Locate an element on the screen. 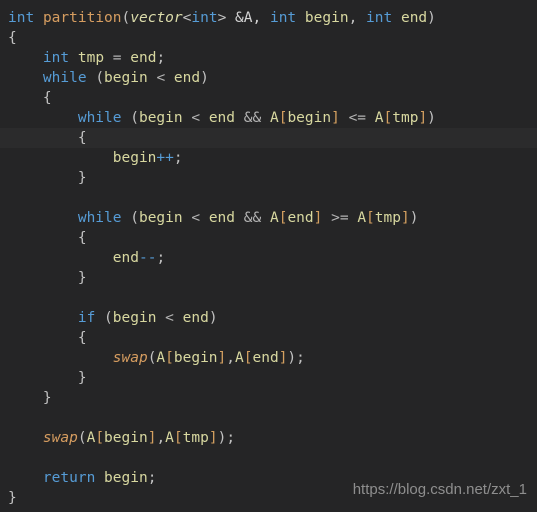 The height and width of the screenshot is (512, 537). code-token-punc: > is located at coordinates (222, 18).